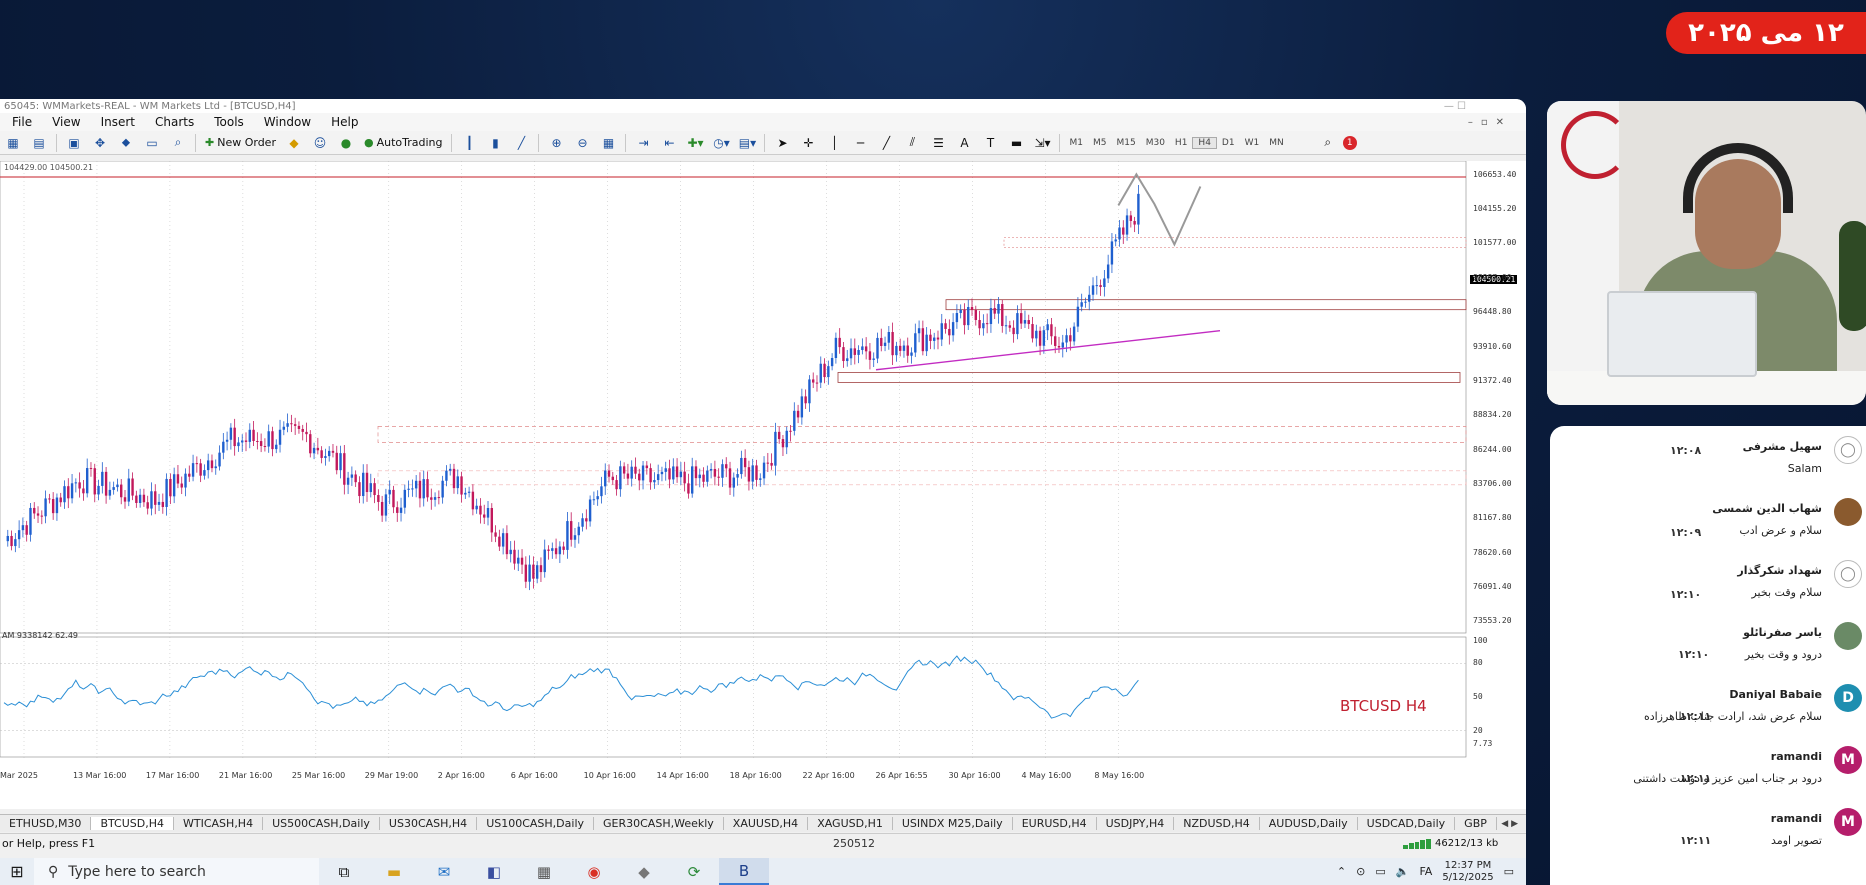 The width and height of the screenshot is (1866, 885). I want to click on mdi-window-controls: –▫✕, so click(1490, 122).